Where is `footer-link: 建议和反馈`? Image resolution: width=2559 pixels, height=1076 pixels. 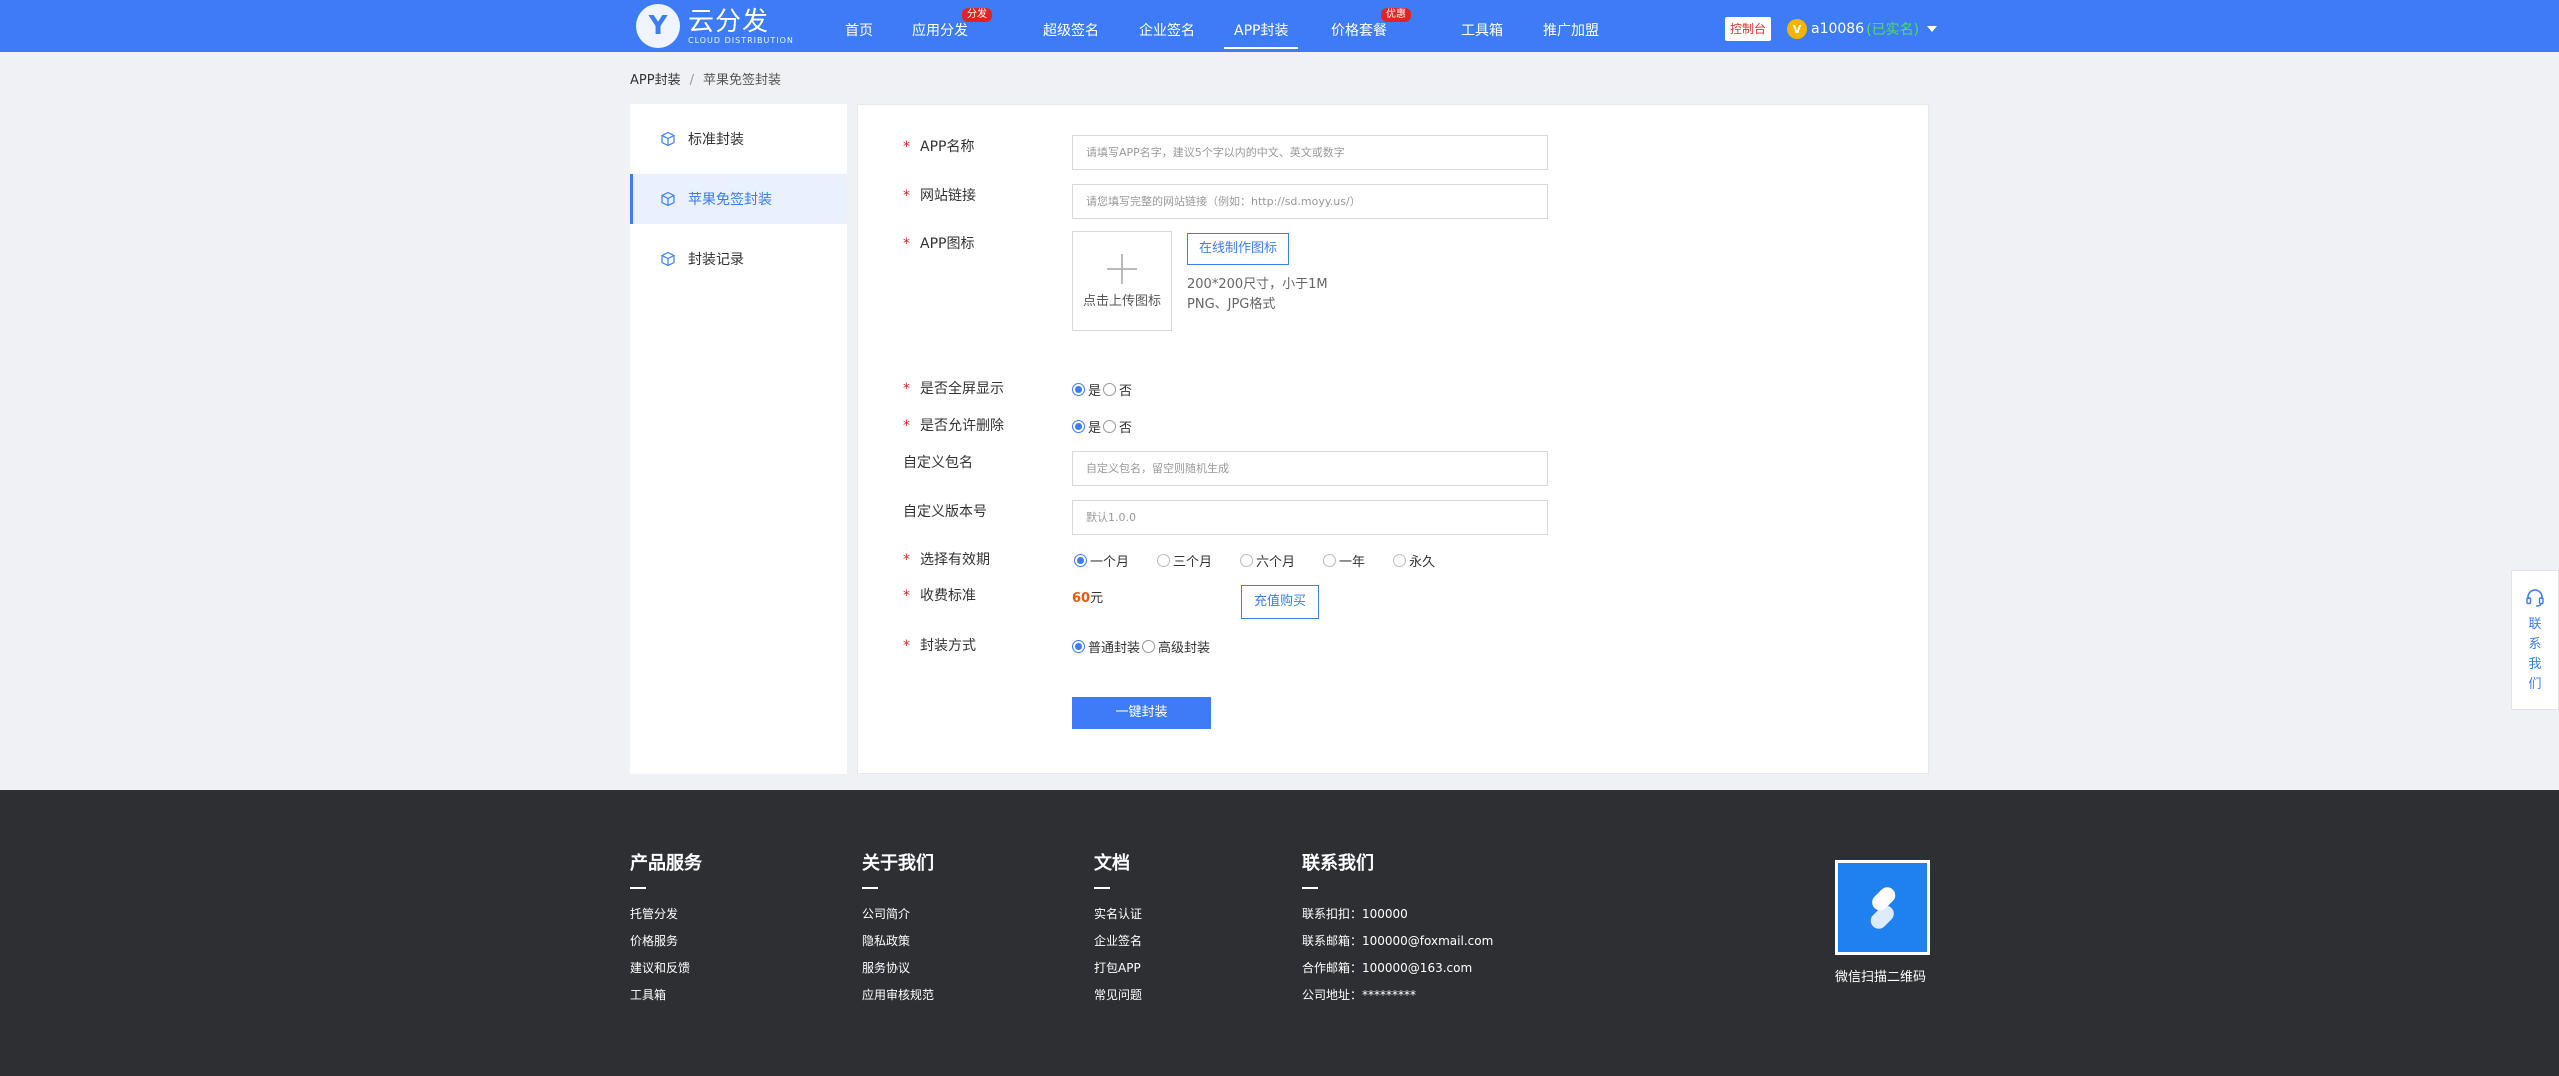
footer-link: 建议和反馈 is located at coordinates (666, 968).